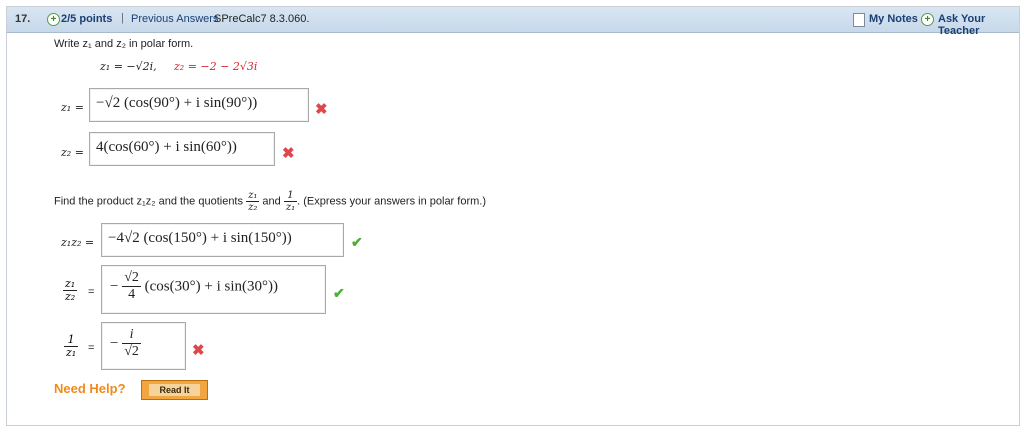 The height and width of the screenshot is (443, 1024). Describe the element at coordinates (72, 107) in the screenshot. I see `z1-label: z₁ =` at that location.